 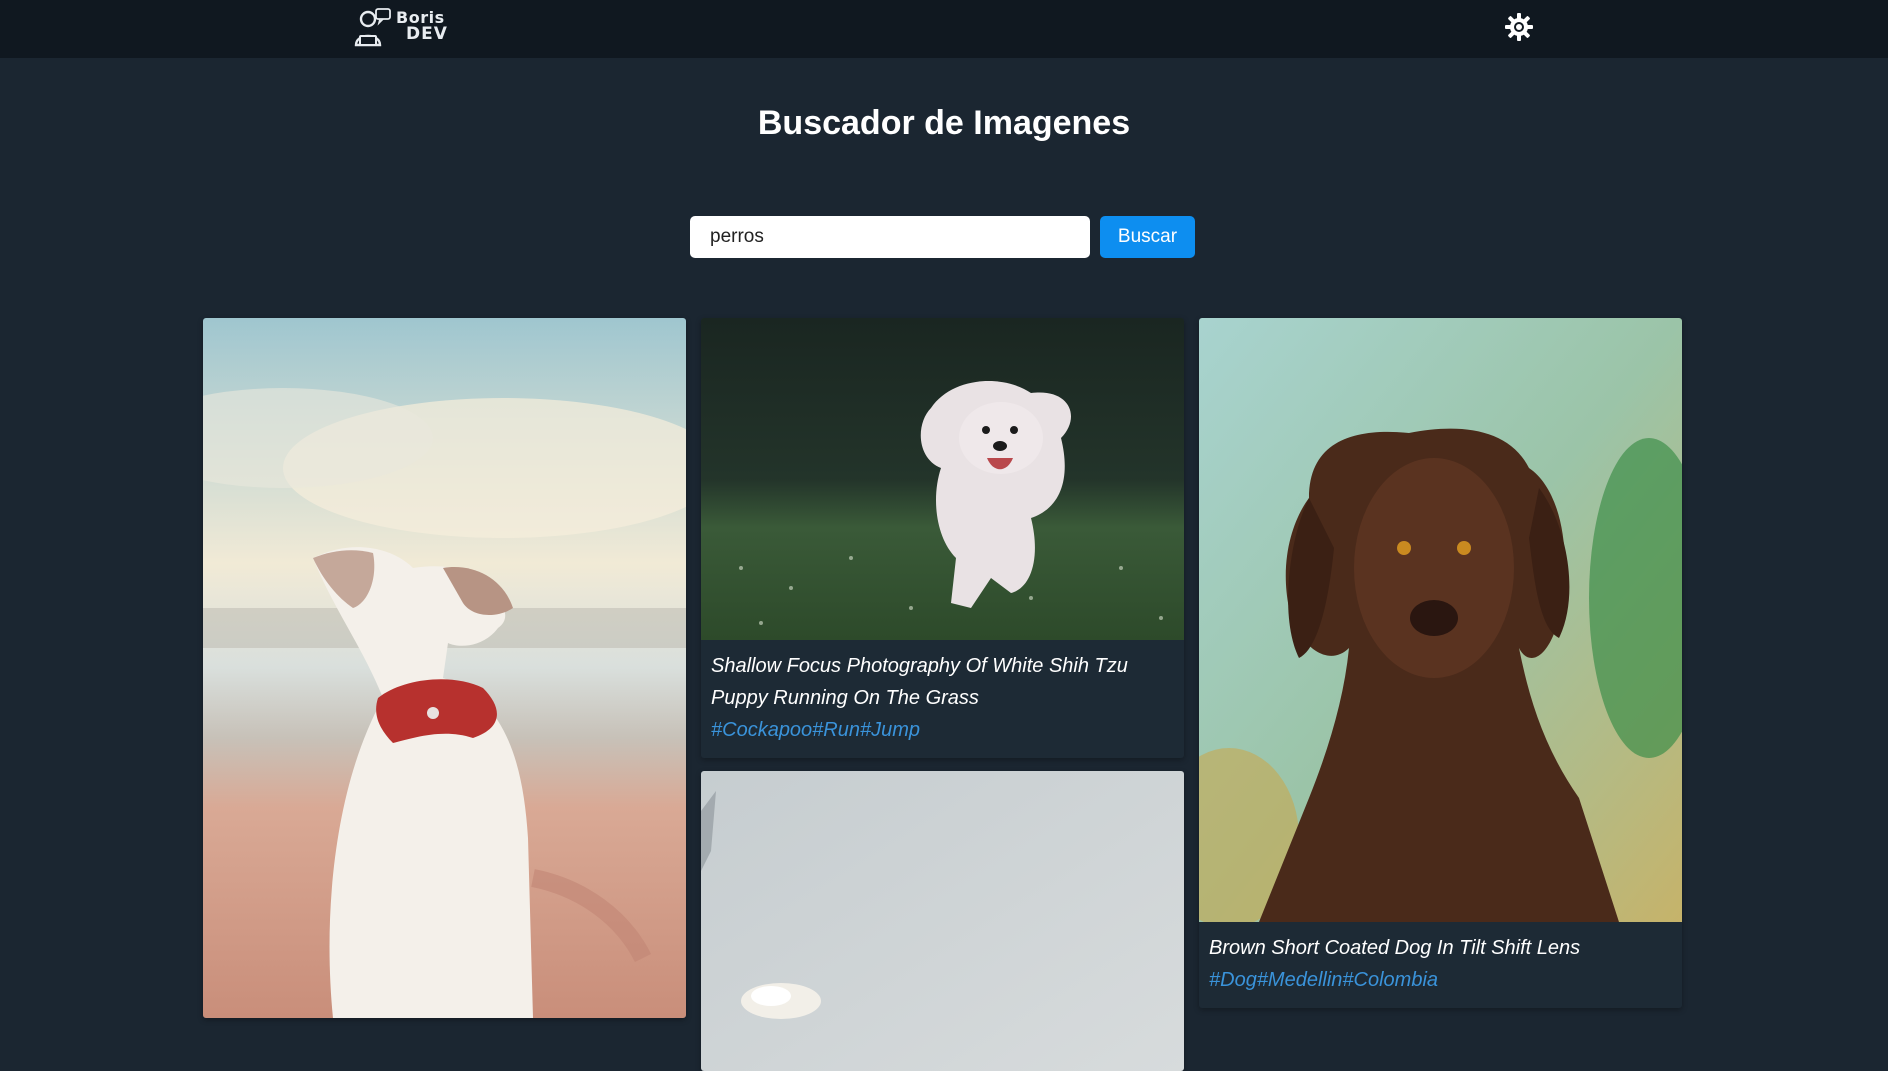 I want to click on image-card, so click(x=942, y=921).